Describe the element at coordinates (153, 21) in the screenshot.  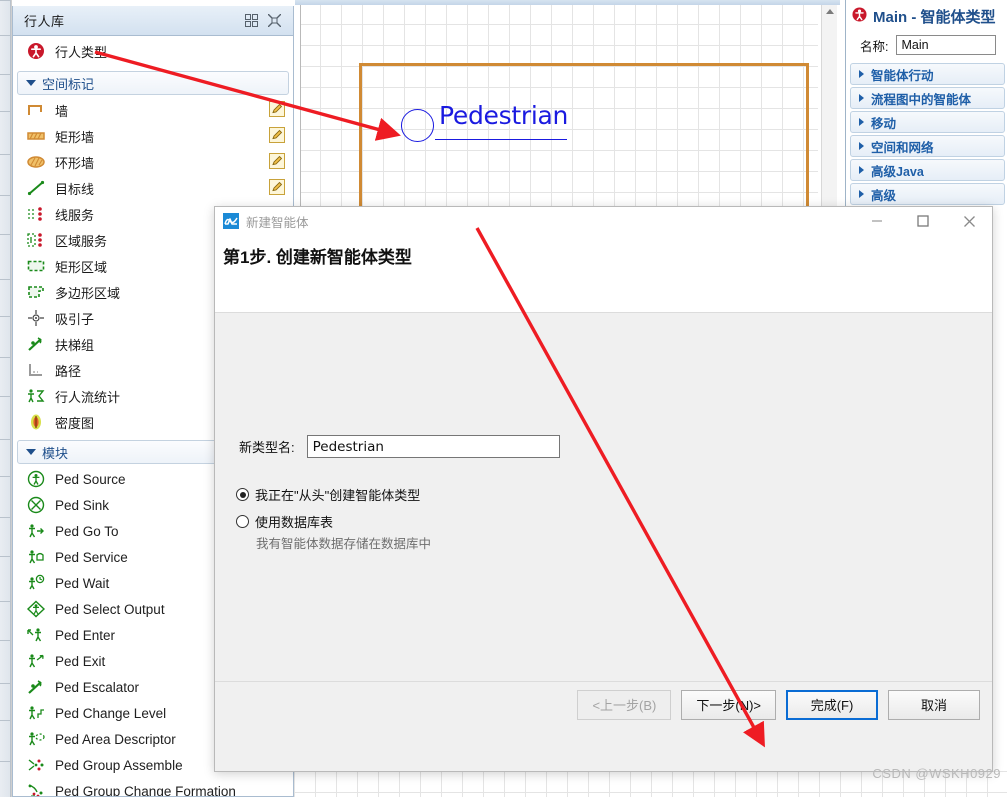
I see `palette-header: 行人库` at that location.